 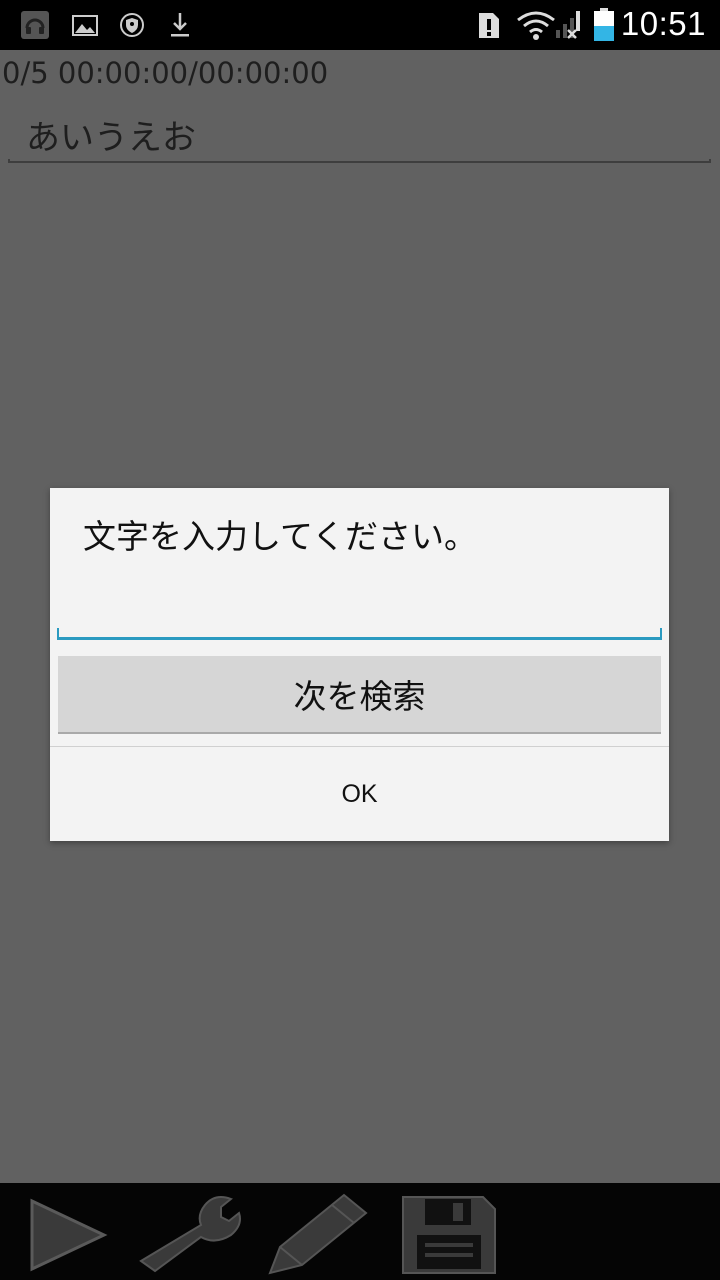 What do you see at coordinates (190, 1233) in the screenshot?
I see `wrench-icon` at bounding box center [190, 1233].